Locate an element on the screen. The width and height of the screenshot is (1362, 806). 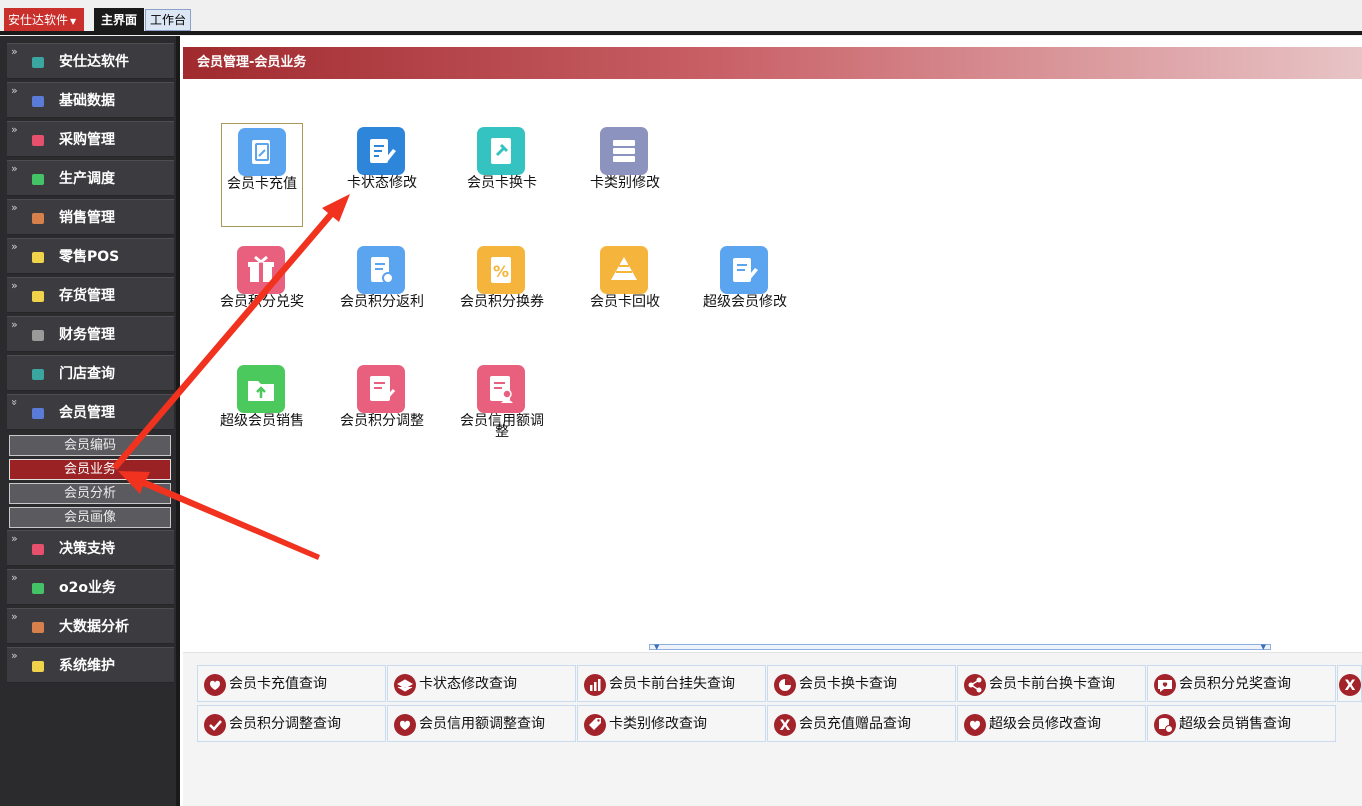
tile-1: 卡状态修改 is located at coordinates (382, 175).